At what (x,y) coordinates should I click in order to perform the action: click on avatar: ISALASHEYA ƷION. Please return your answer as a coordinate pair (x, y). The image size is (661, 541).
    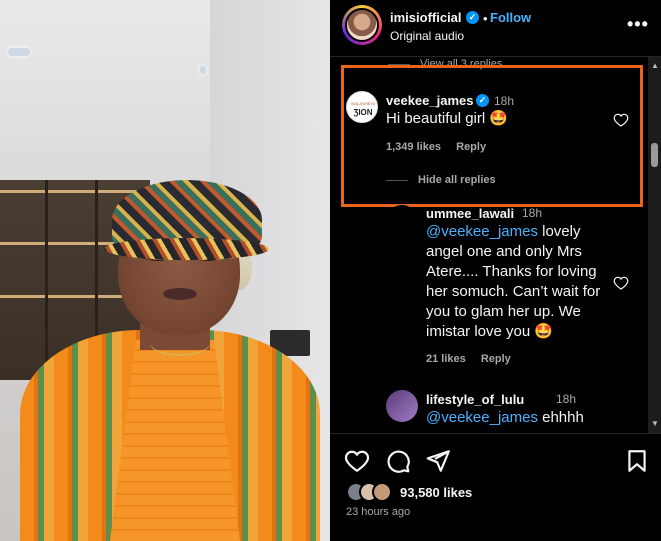
    Looking at the image, I should click on (362, 107).